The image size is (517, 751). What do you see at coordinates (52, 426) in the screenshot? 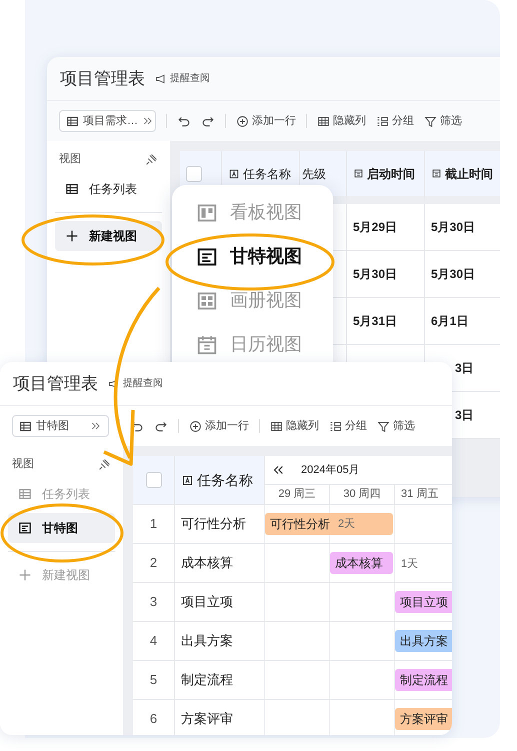
I see `view-select-label: 甘特图` at bounding box center [52, 426].